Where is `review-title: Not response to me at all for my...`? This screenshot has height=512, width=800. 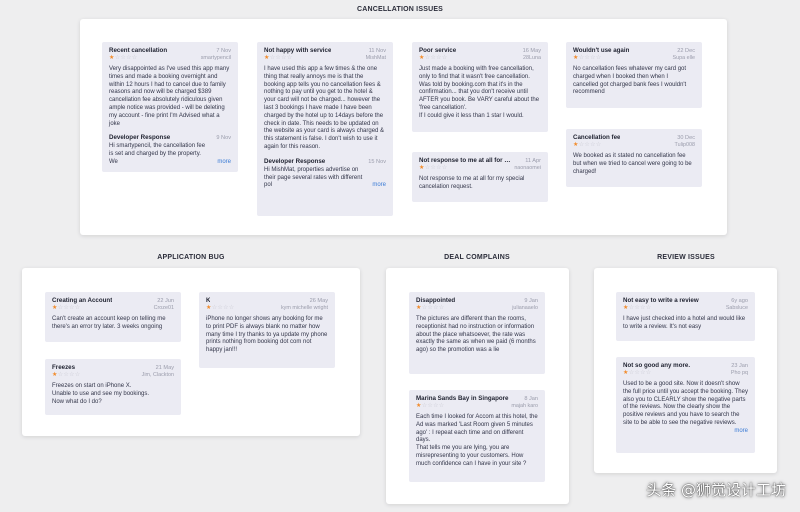 review-title: Not response to me at all for my... is located at coordinates (467, 160).